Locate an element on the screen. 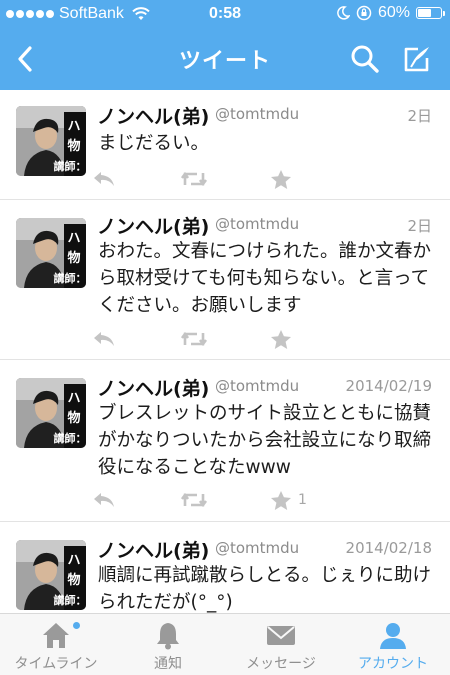  battery-level is located at coordinates (424, 13).